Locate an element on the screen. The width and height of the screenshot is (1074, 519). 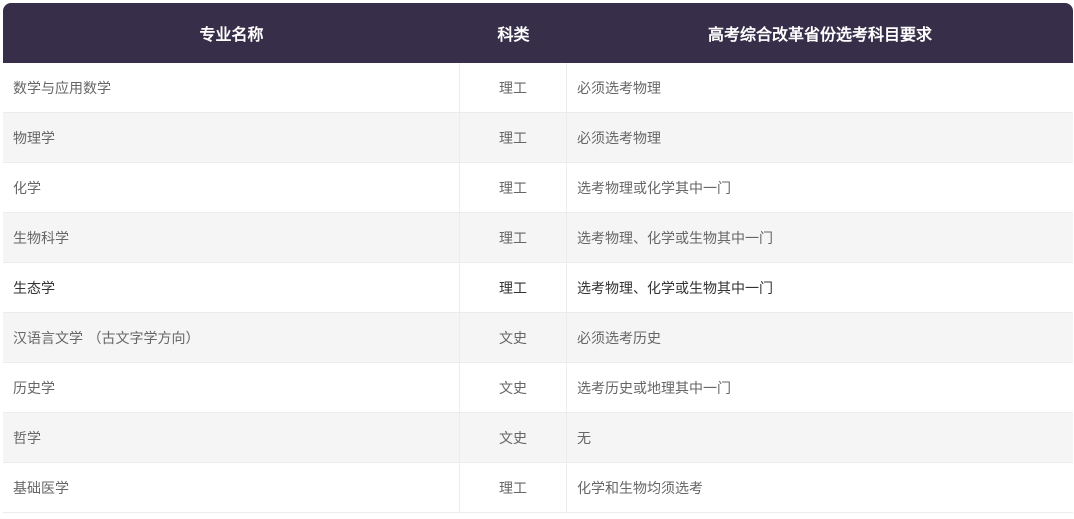
major-name-cell: 哲学 is located at coordinates (231, 437).